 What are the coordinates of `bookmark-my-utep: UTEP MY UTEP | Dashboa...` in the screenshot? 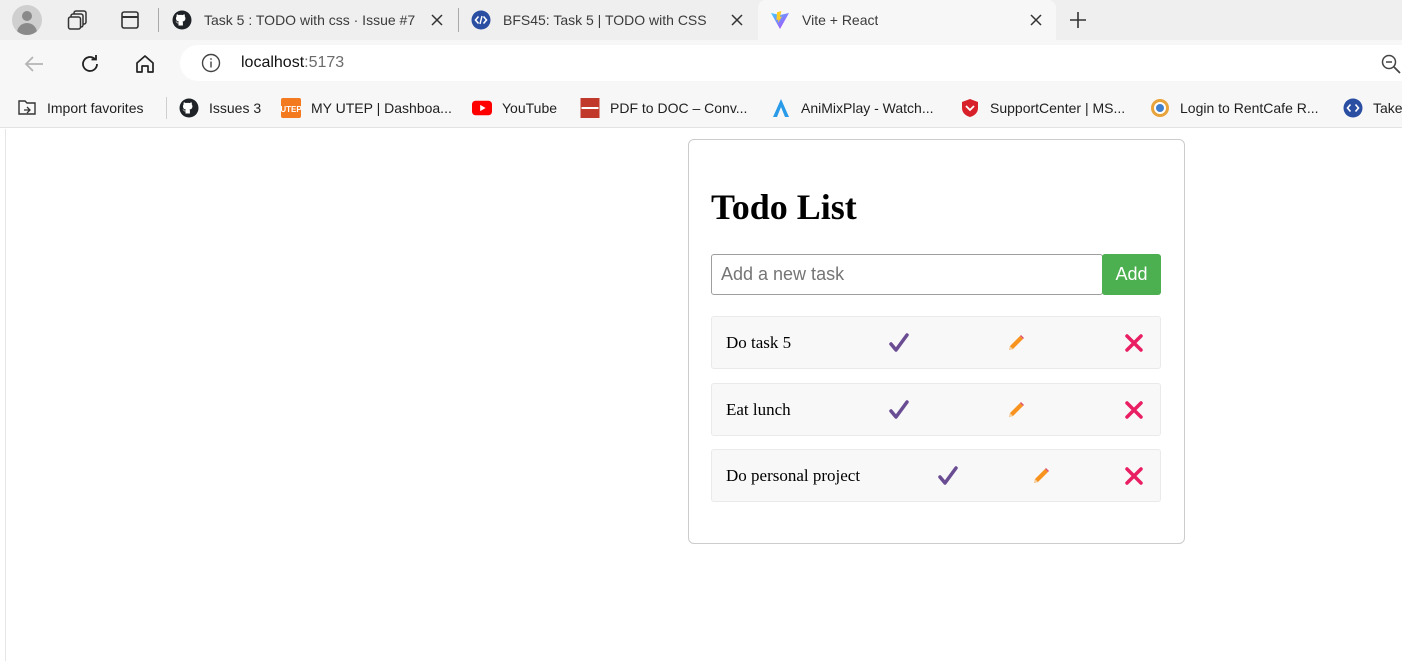 It's located at (366, 108).